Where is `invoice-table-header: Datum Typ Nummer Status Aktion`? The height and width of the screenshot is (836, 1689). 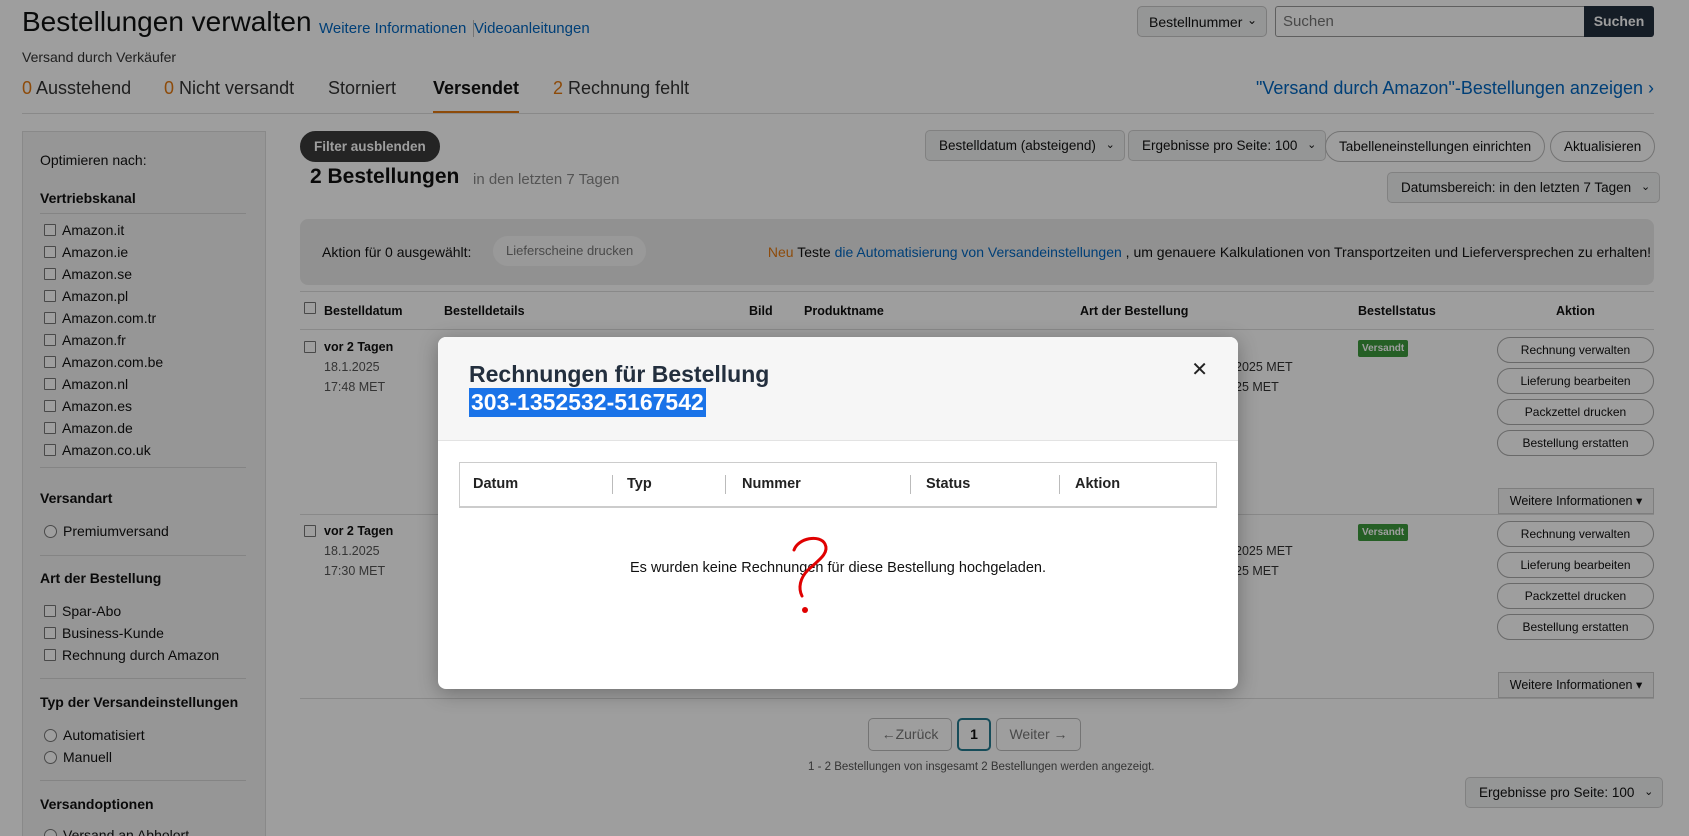
invoice-table-header: Datum Typ Nummer Status Aktion is located at coordinates (838, 485).